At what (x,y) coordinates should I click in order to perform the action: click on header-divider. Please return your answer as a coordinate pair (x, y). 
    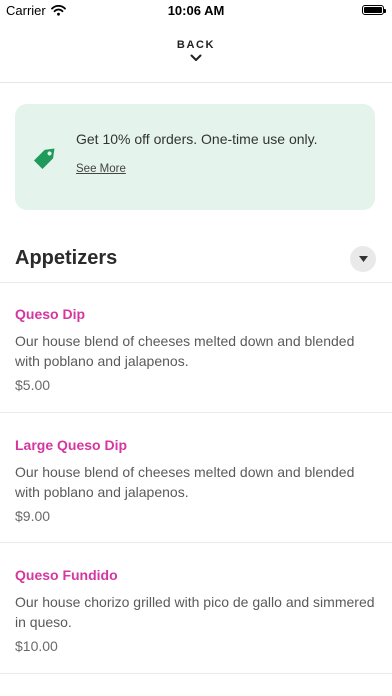
    Looking at the image, I should click on (196, 82).